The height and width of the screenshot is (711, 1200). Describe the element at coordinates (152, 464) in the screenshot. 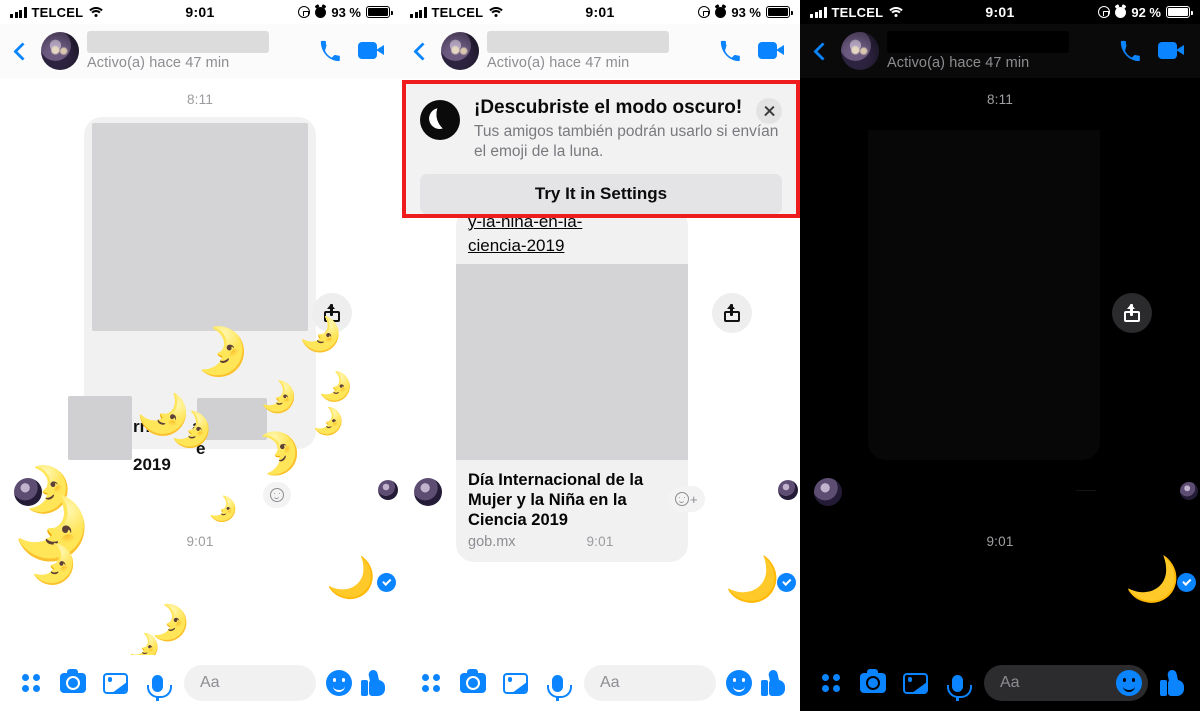

I see `card-text-fragment: 2019` at that location.